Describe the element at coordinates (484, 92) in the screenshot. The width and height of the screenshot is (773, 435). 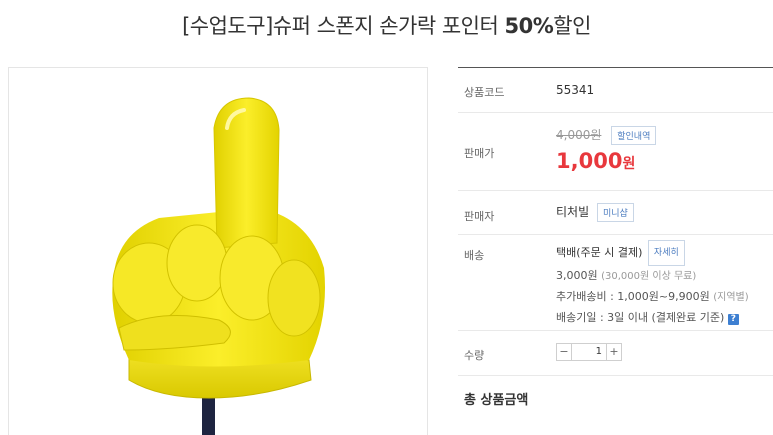
I see `code-label: 상품코드` at that location.